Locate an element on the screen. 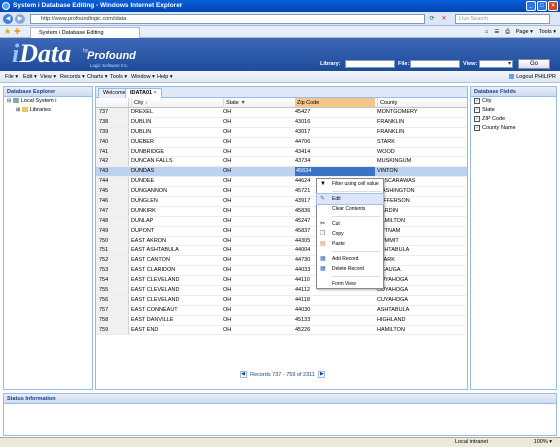  expand-minus-icon: ⊟ is located at coordinates (9, 101).